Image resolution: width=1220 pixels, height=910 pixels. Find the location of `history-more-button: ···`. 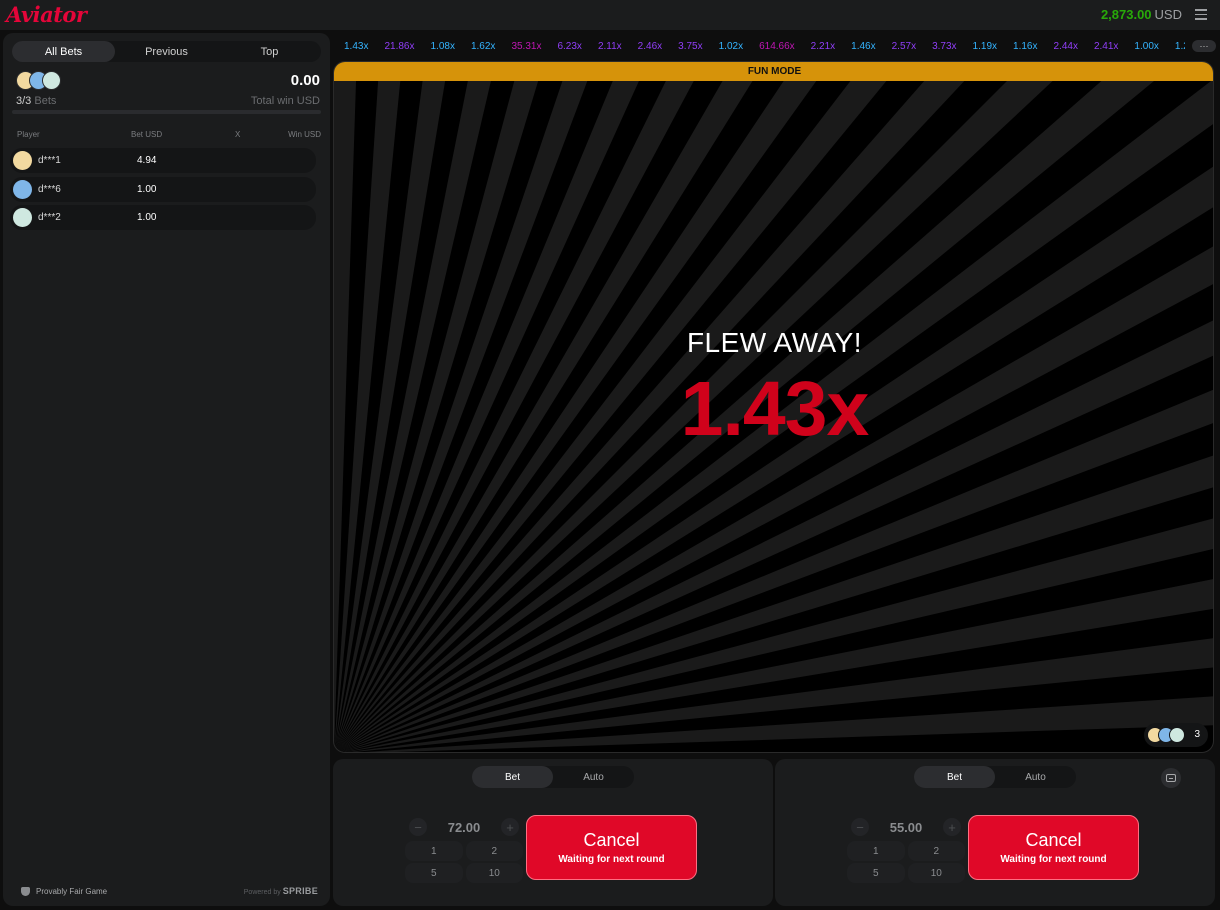

history-more-button: ··· is located at coordinates (1204, 46).